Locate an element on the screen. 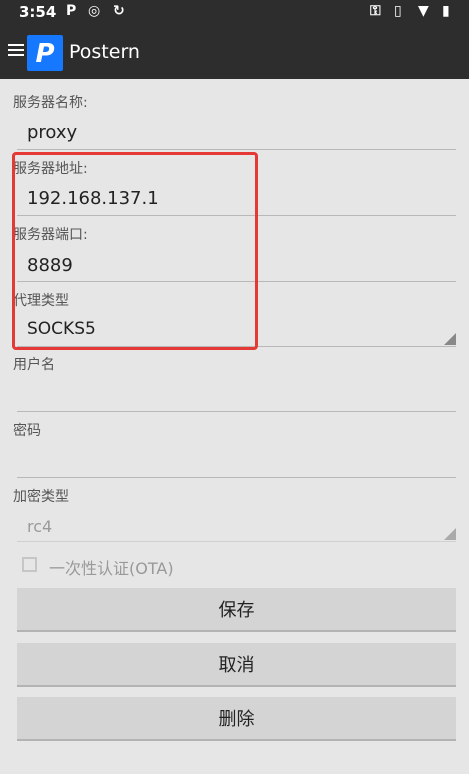 Image resolution: width=469 pixels, height=774 pixels. status-bar: 3:54 P ◎ ↻ ⚿ ▯ ▼ ▮ is located at coordinates (234, 12).